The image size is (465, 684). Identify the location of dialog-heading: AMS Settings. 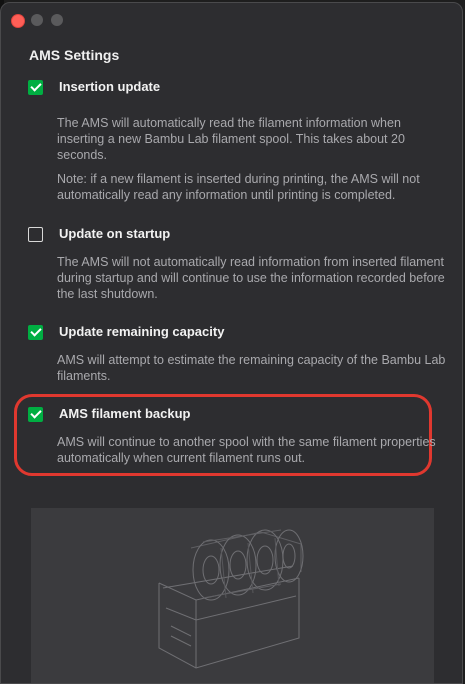
(74, 55).